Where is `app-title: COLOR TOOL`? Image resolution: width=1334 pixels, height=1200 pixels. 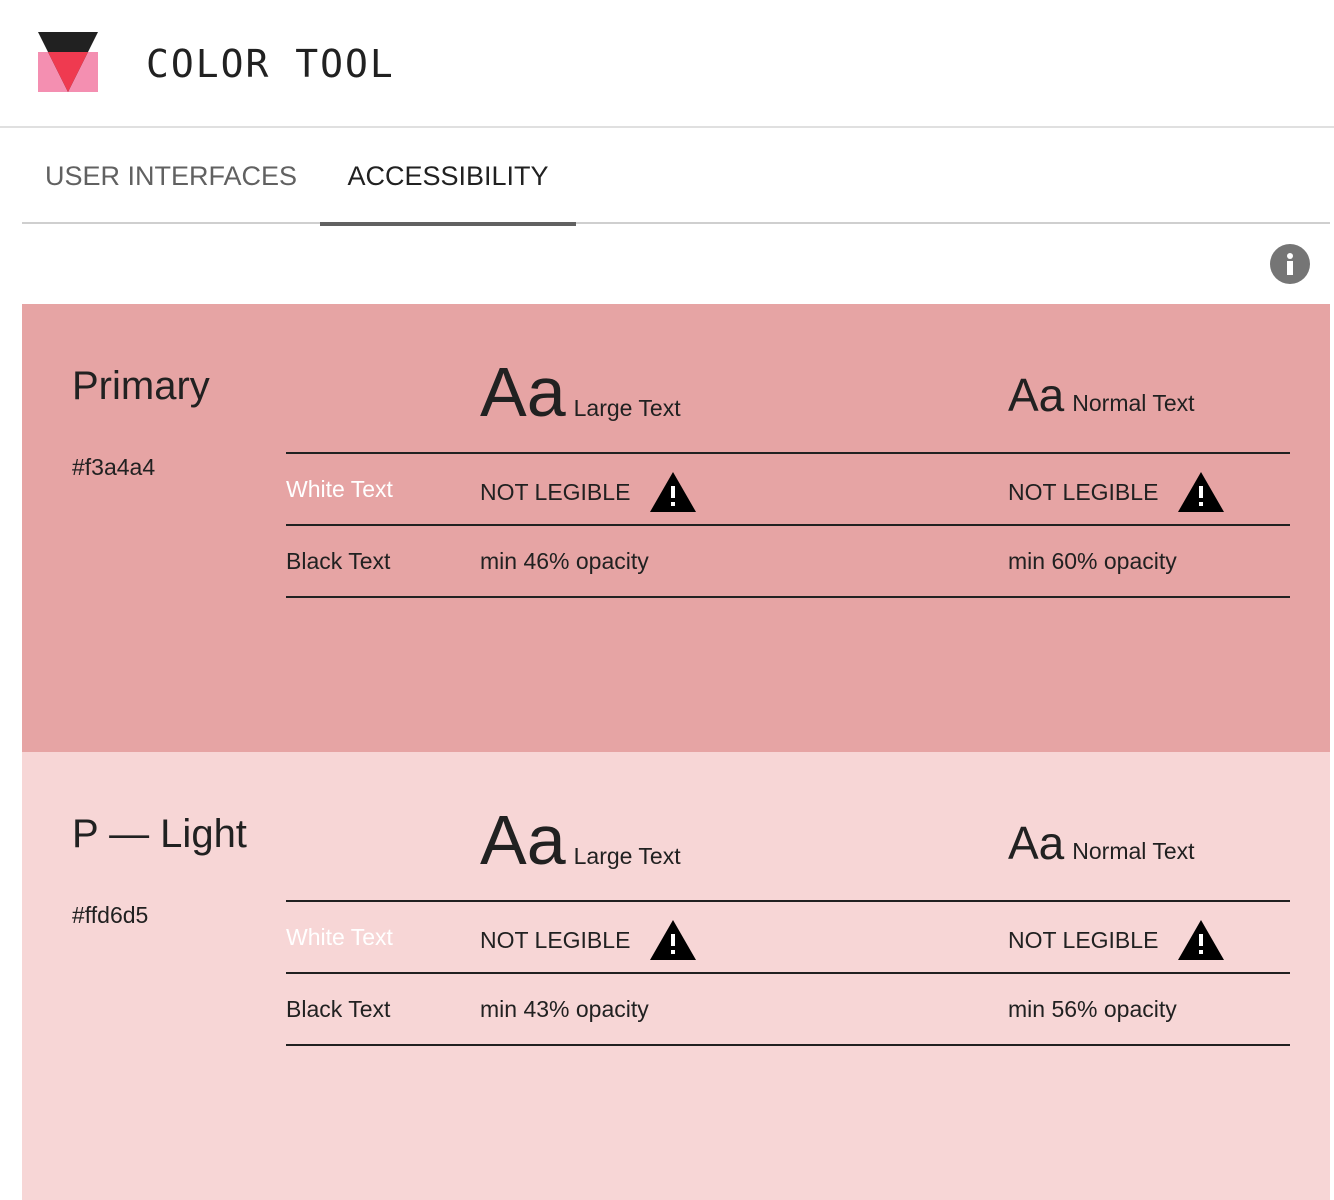
app-title: COLOR TOOL is located at coordinates (270, 64).